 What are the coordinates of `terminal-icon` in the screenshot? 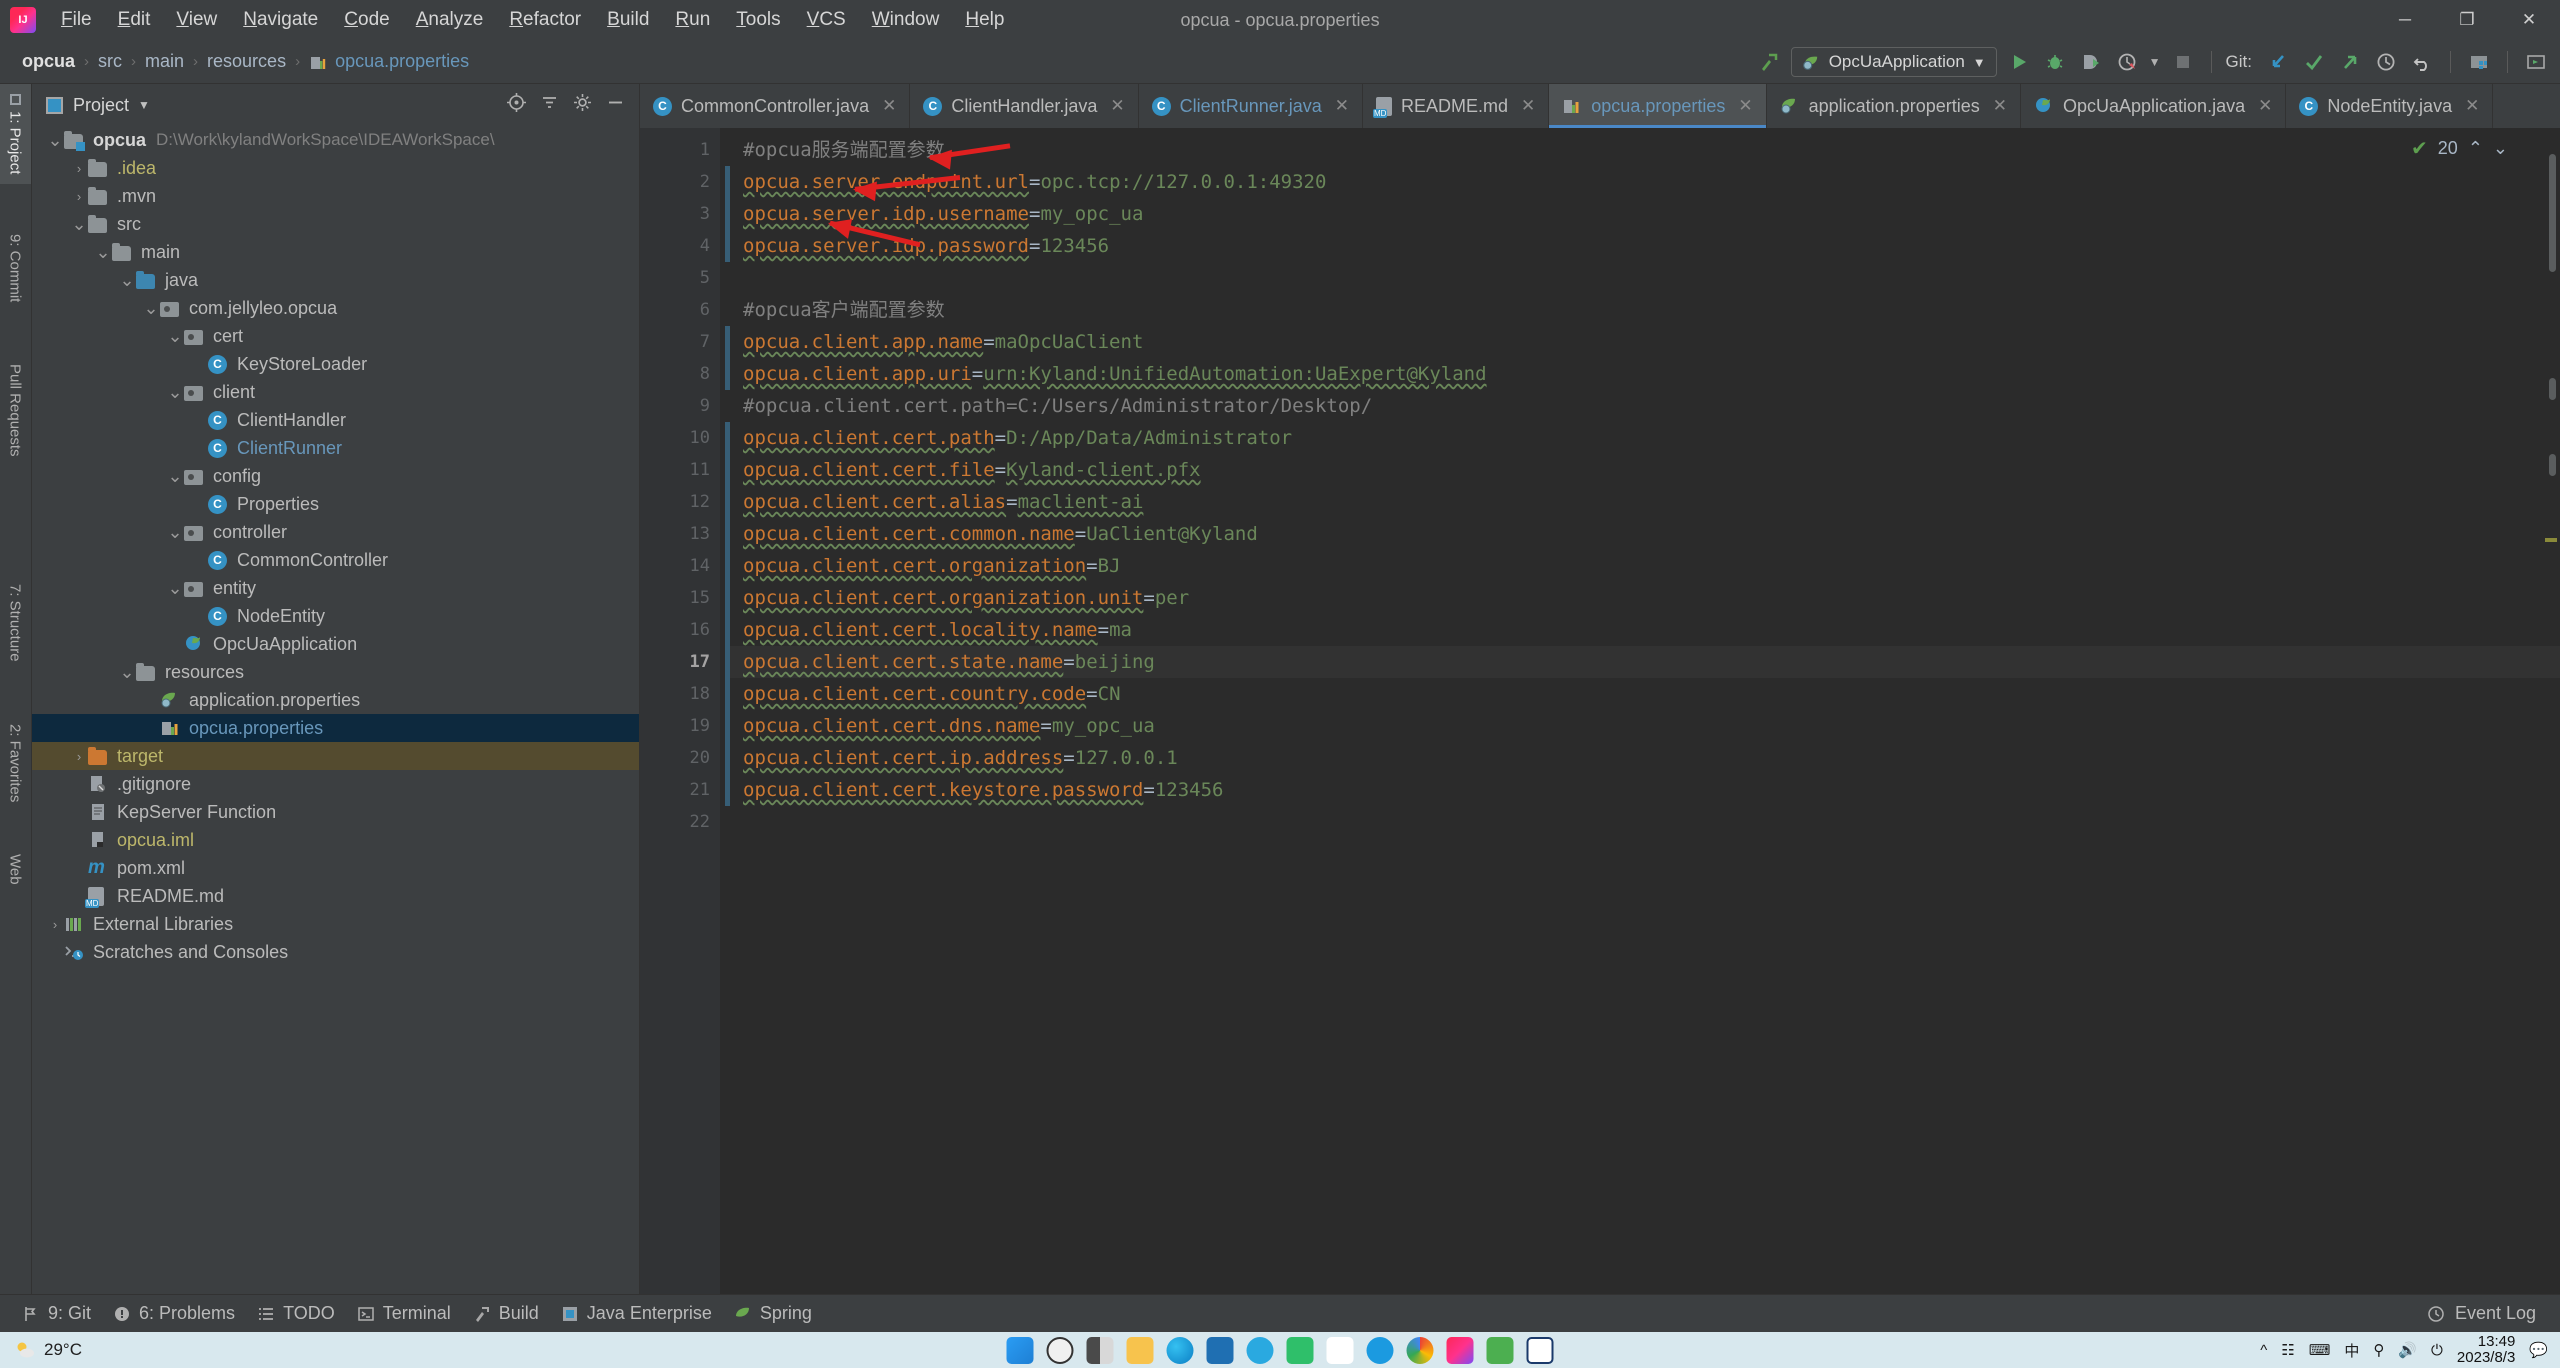 It's located at (2536, 62).